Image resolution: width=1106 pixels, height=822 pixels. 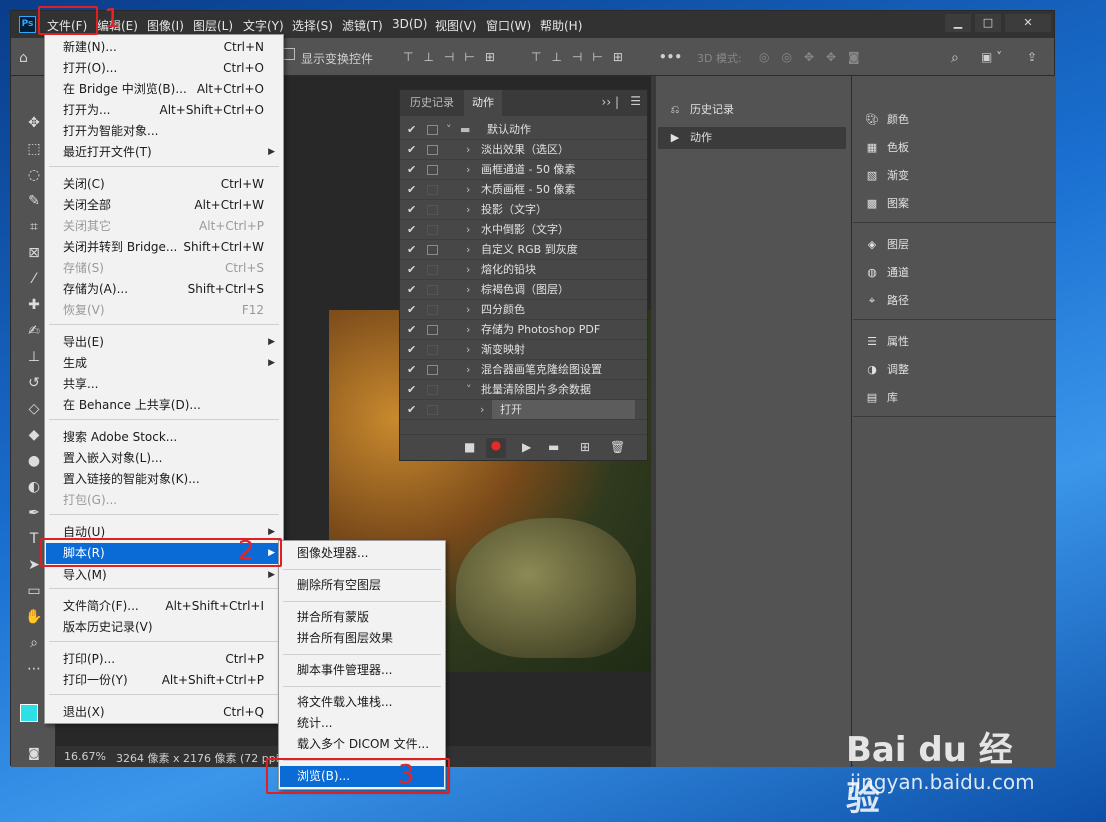 What do you see at coordinates (164, 152) in the screenshot?
I see `file-menu-item: 最近打开文件(T) ▶` at bounding box center [164, 152].